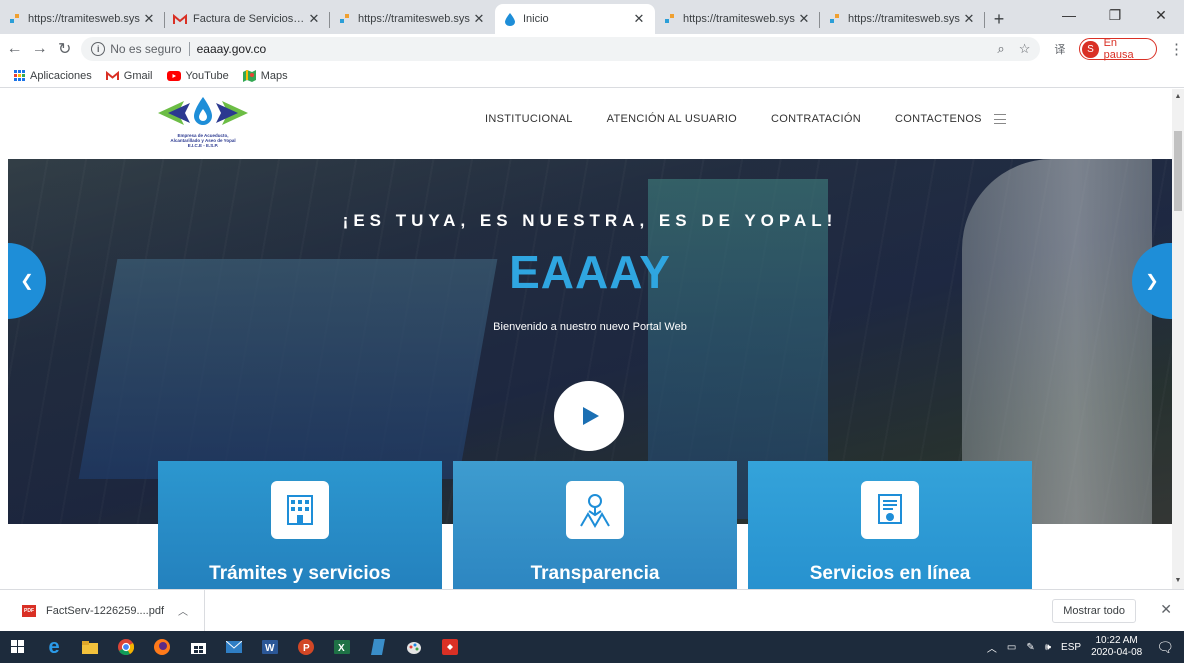  Describe the element at coordinates (1000, 49) in the screenshot. I see `zoom-icon: ⌕` at that location.